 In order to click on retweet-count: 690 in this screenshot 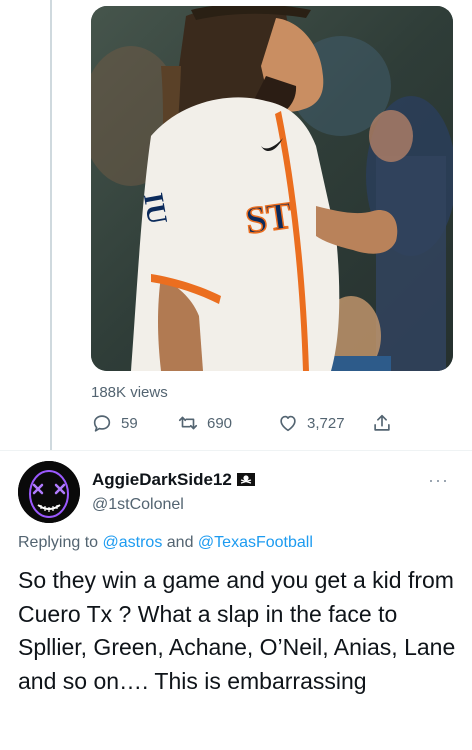, I will do `click(220, 423)`.